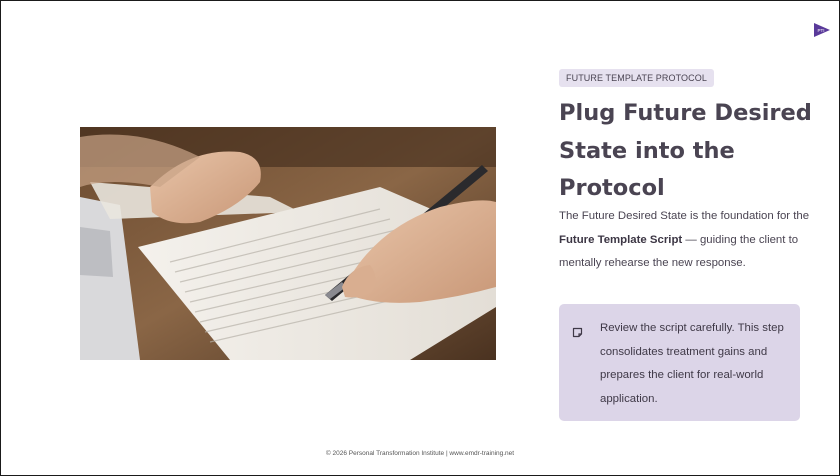  I want to click on logo-text: PTI, so click(821, 30).